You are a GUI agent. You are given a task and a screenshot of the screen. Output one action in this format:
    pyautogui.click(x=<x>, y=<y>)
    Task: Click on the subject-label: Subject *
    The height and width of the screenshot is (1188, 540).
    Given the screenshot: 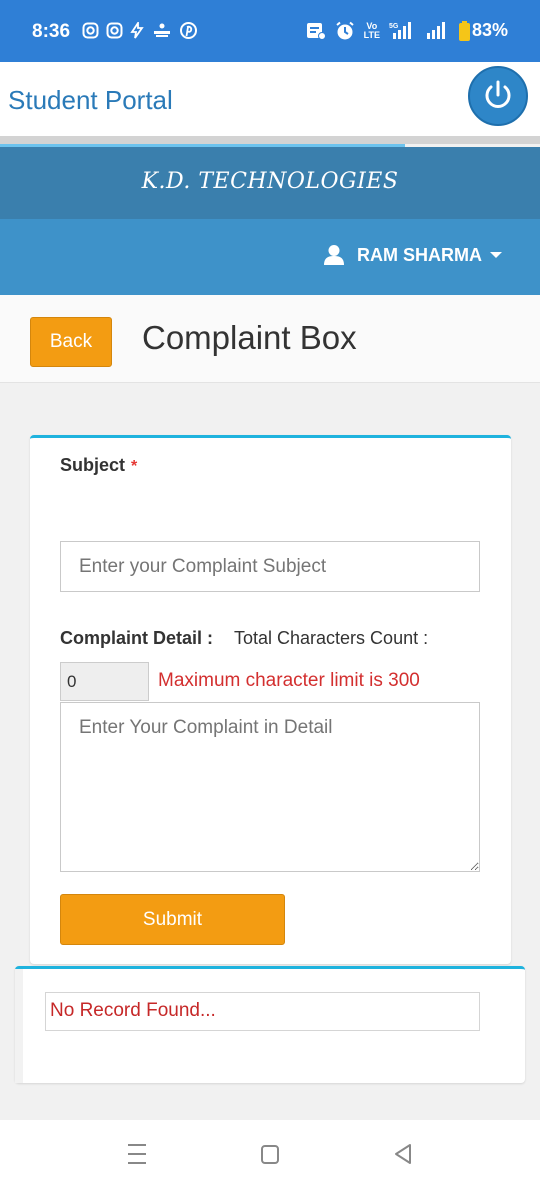 What is the action you would take?
    pyautogui.click(x=98, y=465)
    